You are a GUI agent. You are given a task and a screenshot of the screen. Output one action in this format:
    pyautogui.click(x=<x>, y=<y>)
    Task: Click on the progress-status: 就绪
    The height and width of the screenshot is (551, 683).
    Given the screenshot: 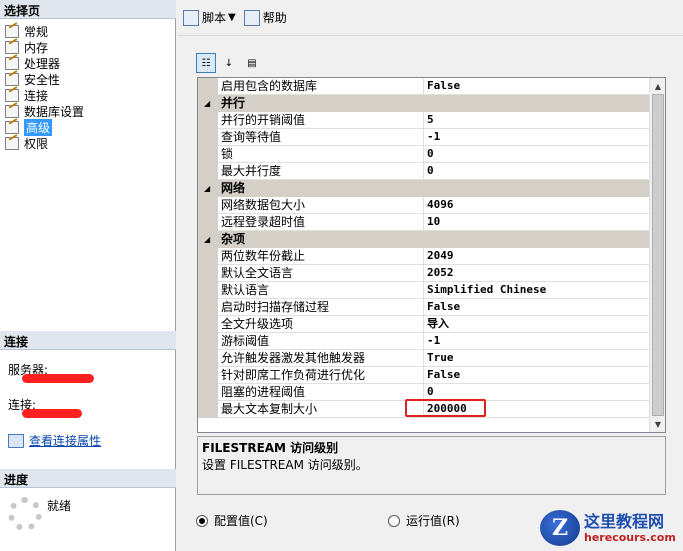 What is the action you would take?
    pyautogui.click(x=59, y=506)
    